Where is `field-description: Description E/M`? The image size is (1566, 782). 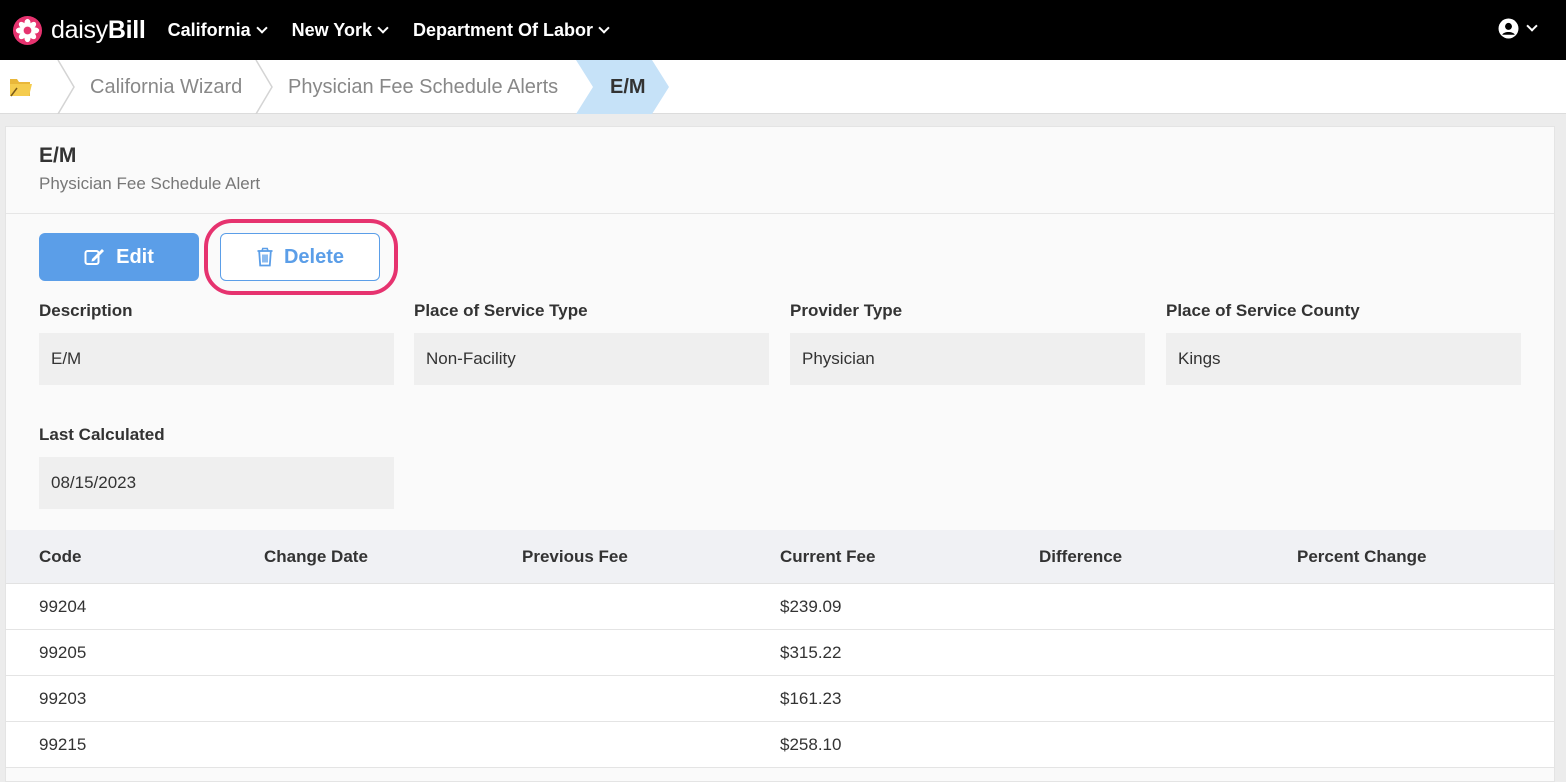 field-description: Description E/M is located at coordinates (216, 343).